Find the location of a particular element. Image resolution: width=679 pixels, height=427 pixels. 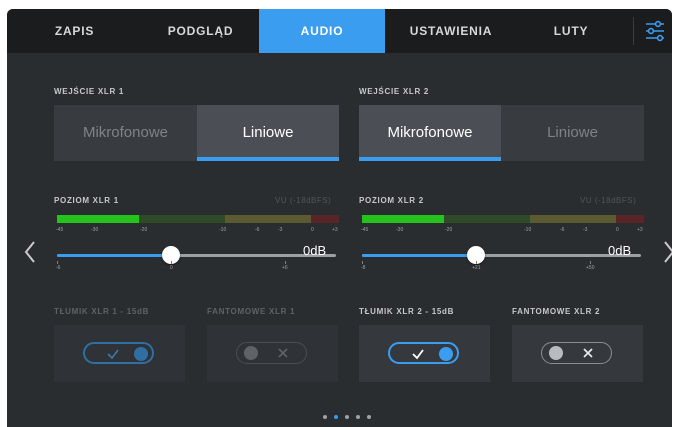

xlr1-vu-label: VU (-18dBFS) is located at coordinates (303, 200).